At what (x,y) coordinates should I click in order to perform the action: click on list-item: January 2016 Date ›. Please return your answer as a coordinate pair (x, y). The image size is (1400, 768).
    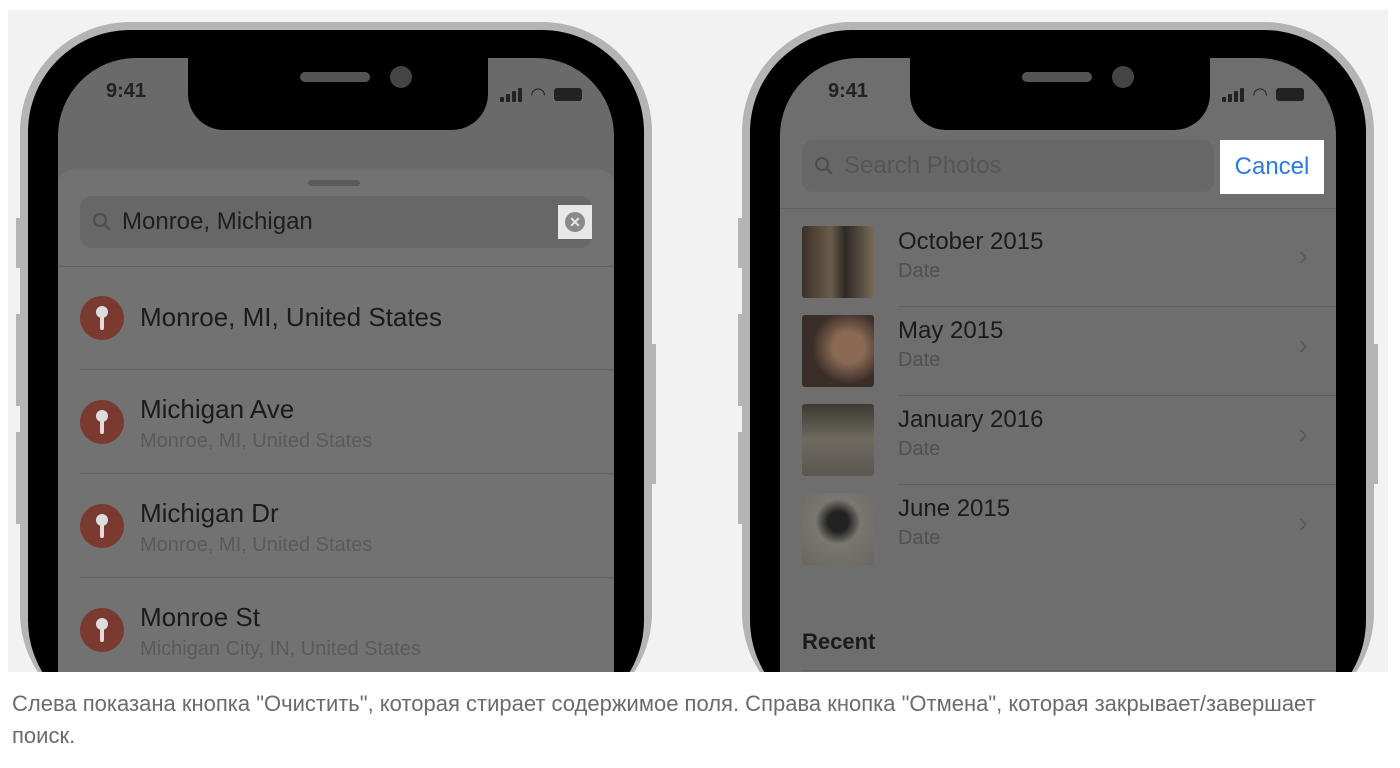
    Looking at the image, I should click on (1069, 440).